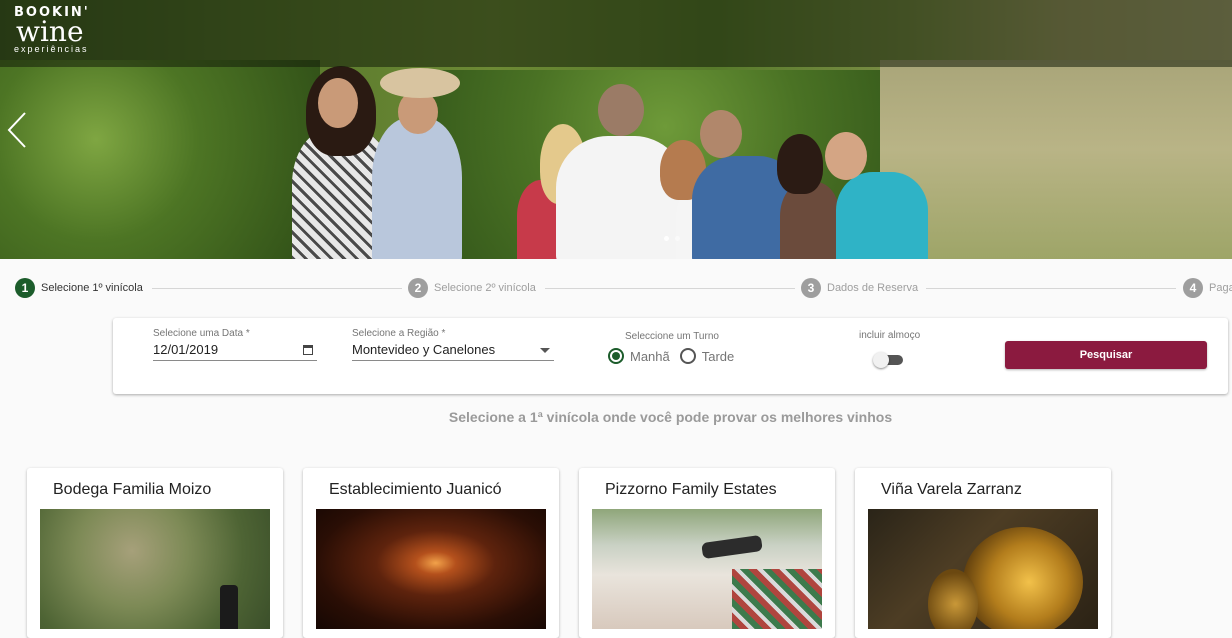 This screenshot has width=1232, height=638. Describe the element at coordinates (1056, 159) in the screenshot. I see `field-background` at that location.